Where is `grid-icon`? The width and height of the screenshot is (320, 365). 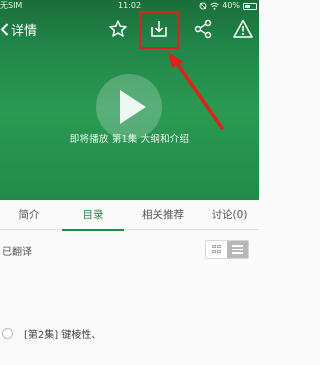 grid-icon is located at coordinates (217, 249).